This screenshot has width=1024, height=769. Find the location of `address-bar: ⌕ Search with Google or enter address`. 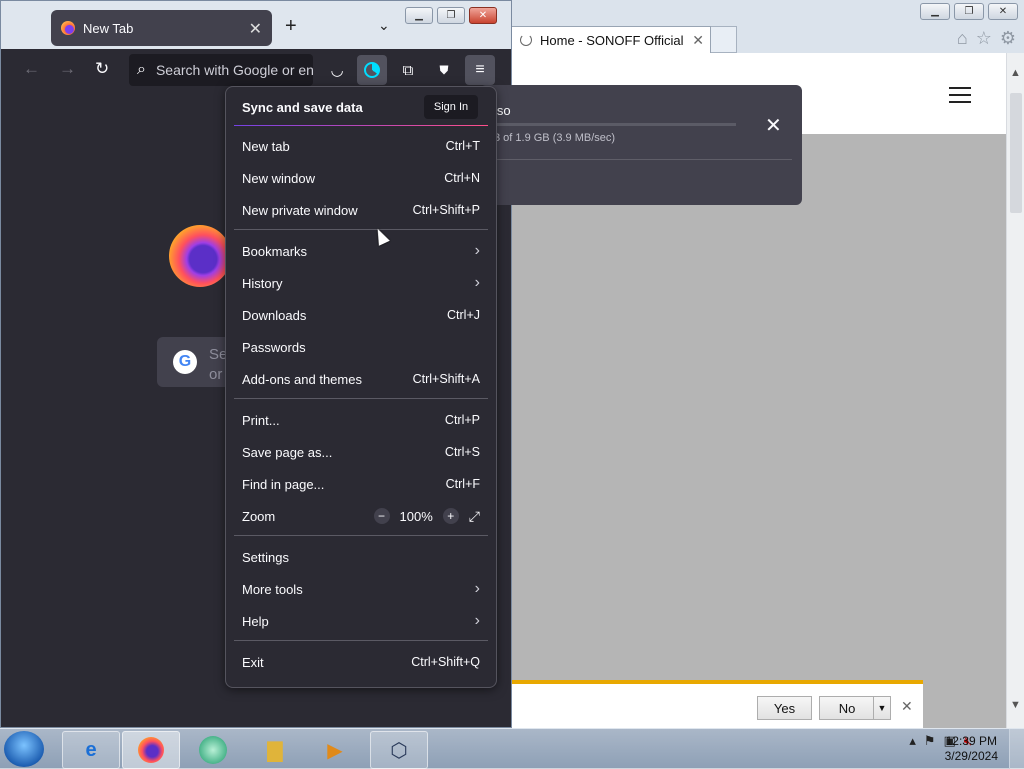

address-bar: ⌕ Search with Google or enter address is located at coordinates (221, 70).